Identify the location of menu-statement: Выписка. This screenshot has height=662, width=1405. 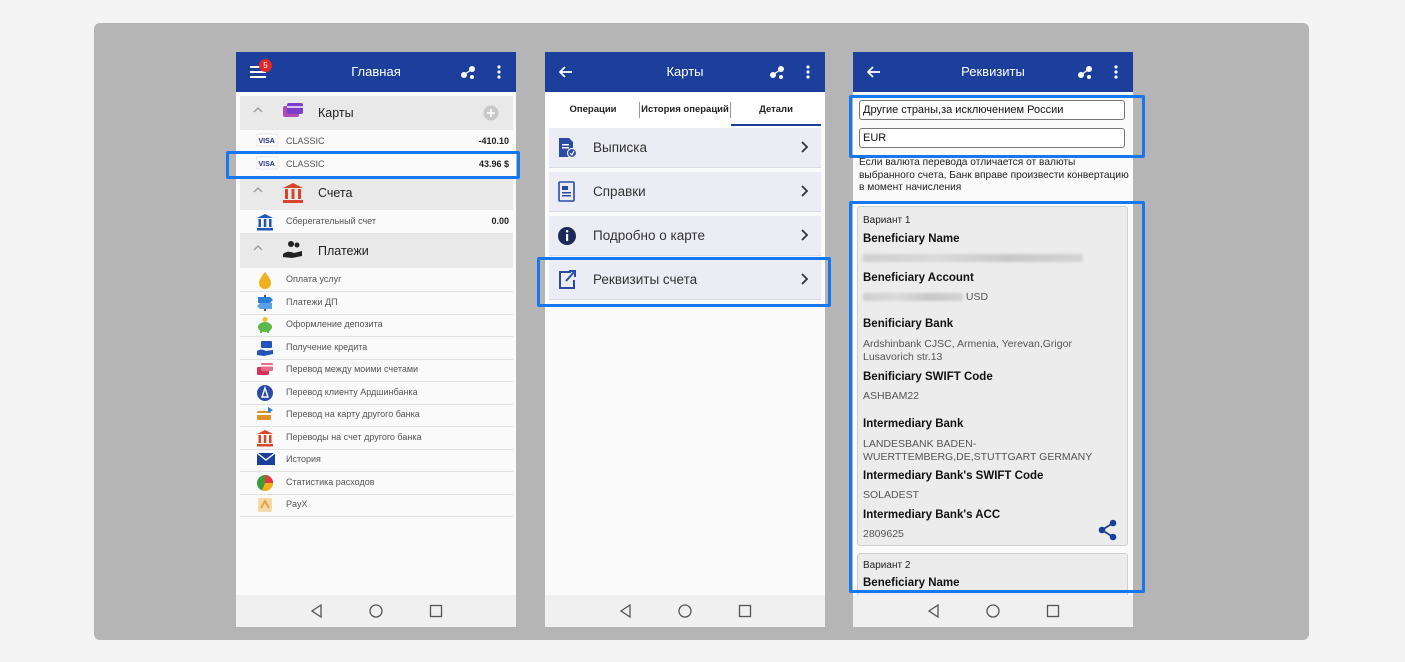
(685, 148).